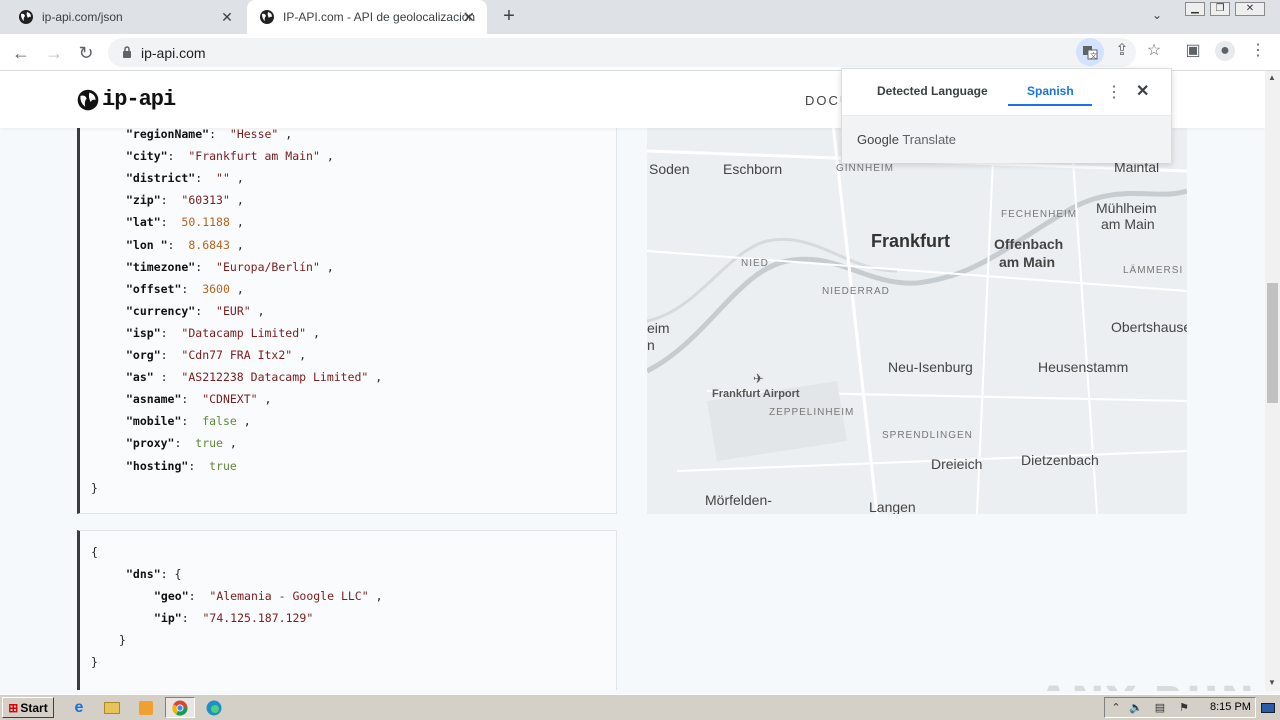 The image size is (1280, 720). I want to click on volume-icon: 🔈, so click(1136, 708).